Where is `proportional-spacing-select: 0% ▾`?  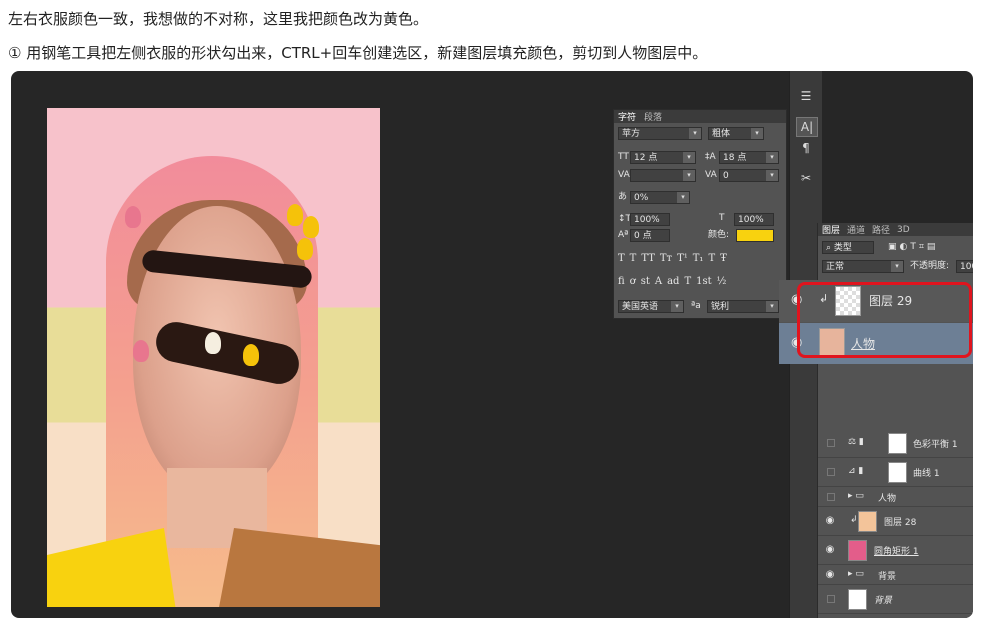
proportional-spacing-select: 0% ▾ is located at coordinates (660, 197).